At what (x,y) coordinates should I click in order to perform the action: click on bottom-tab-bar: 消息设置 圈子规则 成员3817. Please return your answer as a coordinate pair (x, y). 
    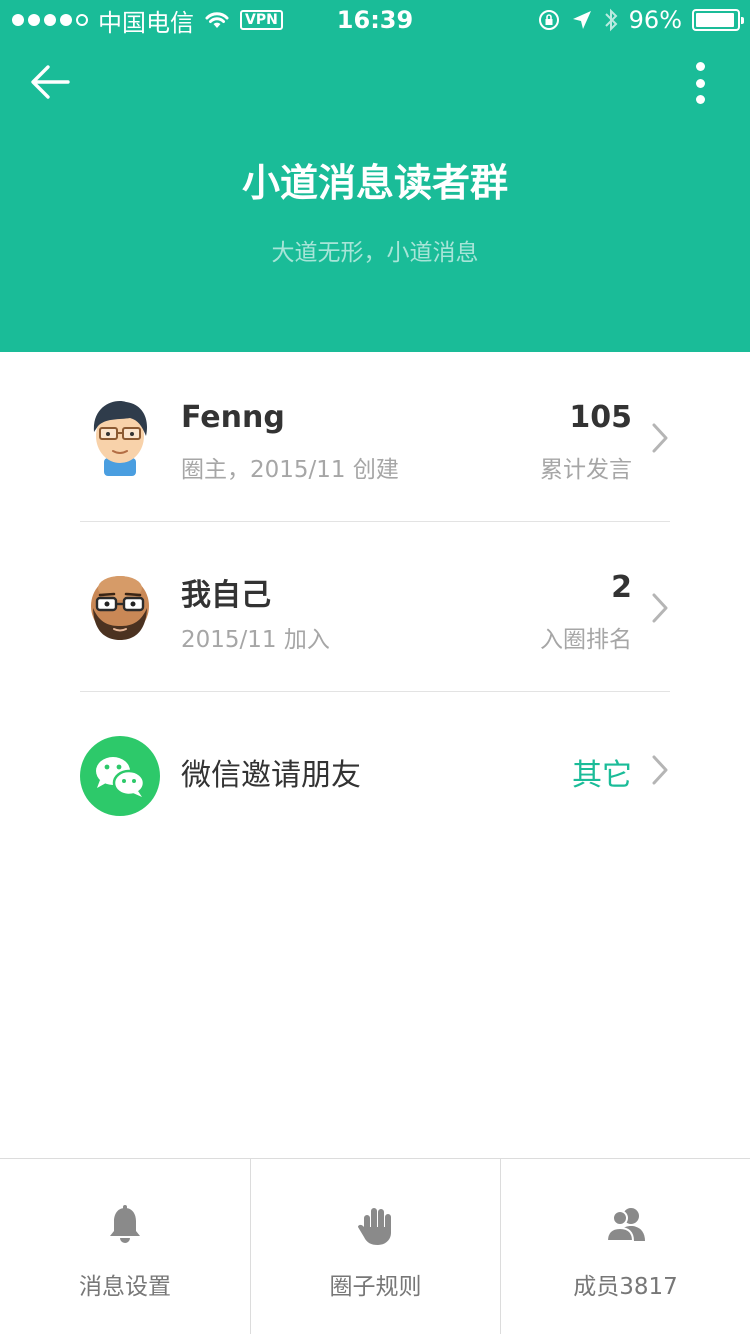
    Looking at the image, I should click on (375, 1246).